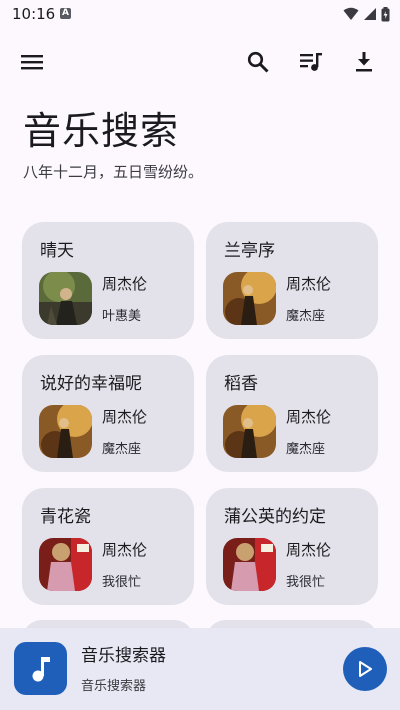 The width and height of the screenshot is (400, 710). Describe the element at coordinates (385, 13) in the screenshot. I see `battery-icon` at that location.